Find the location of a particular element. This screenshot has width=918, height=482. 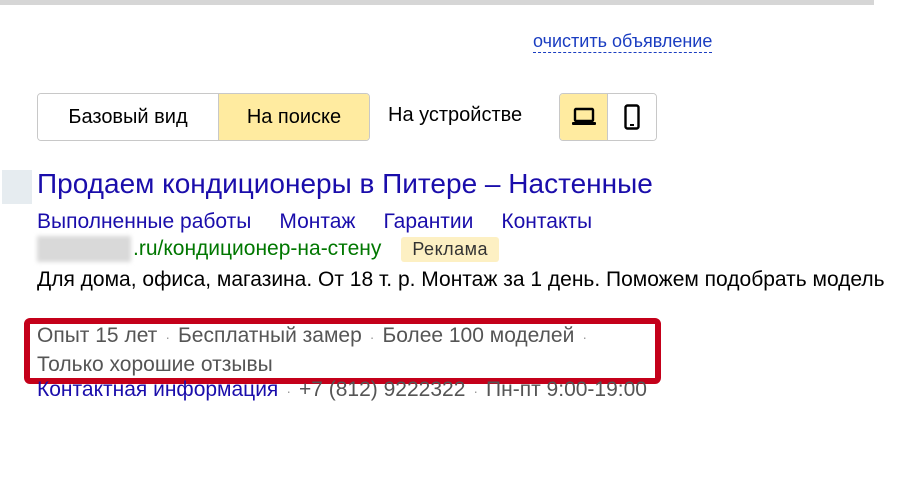

device-toggle is located at coordinates (608, 117).